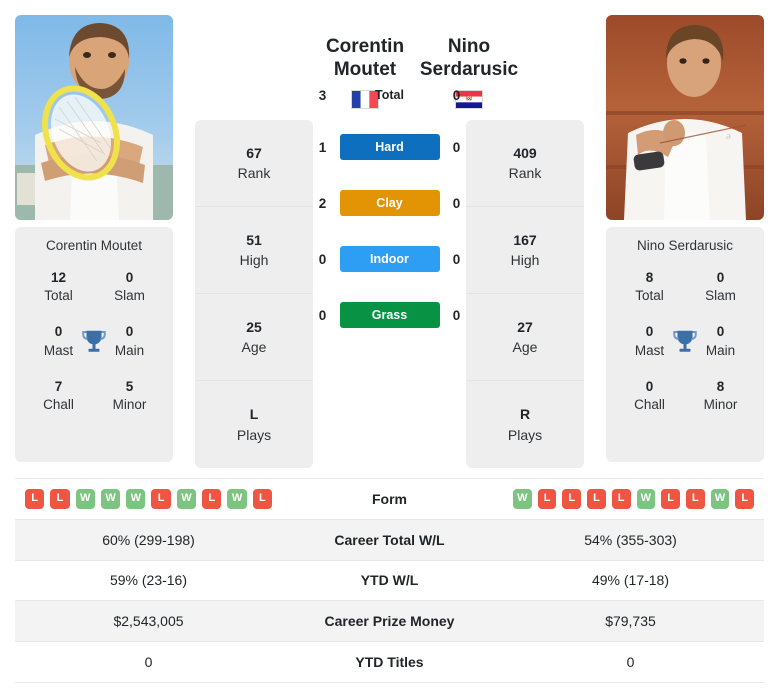 The width and height of the screenshot is (779, 699). Describe the element at coordinates (254, 152) in the screenshot. I see `left-stat-rank-value: 67` at that location.